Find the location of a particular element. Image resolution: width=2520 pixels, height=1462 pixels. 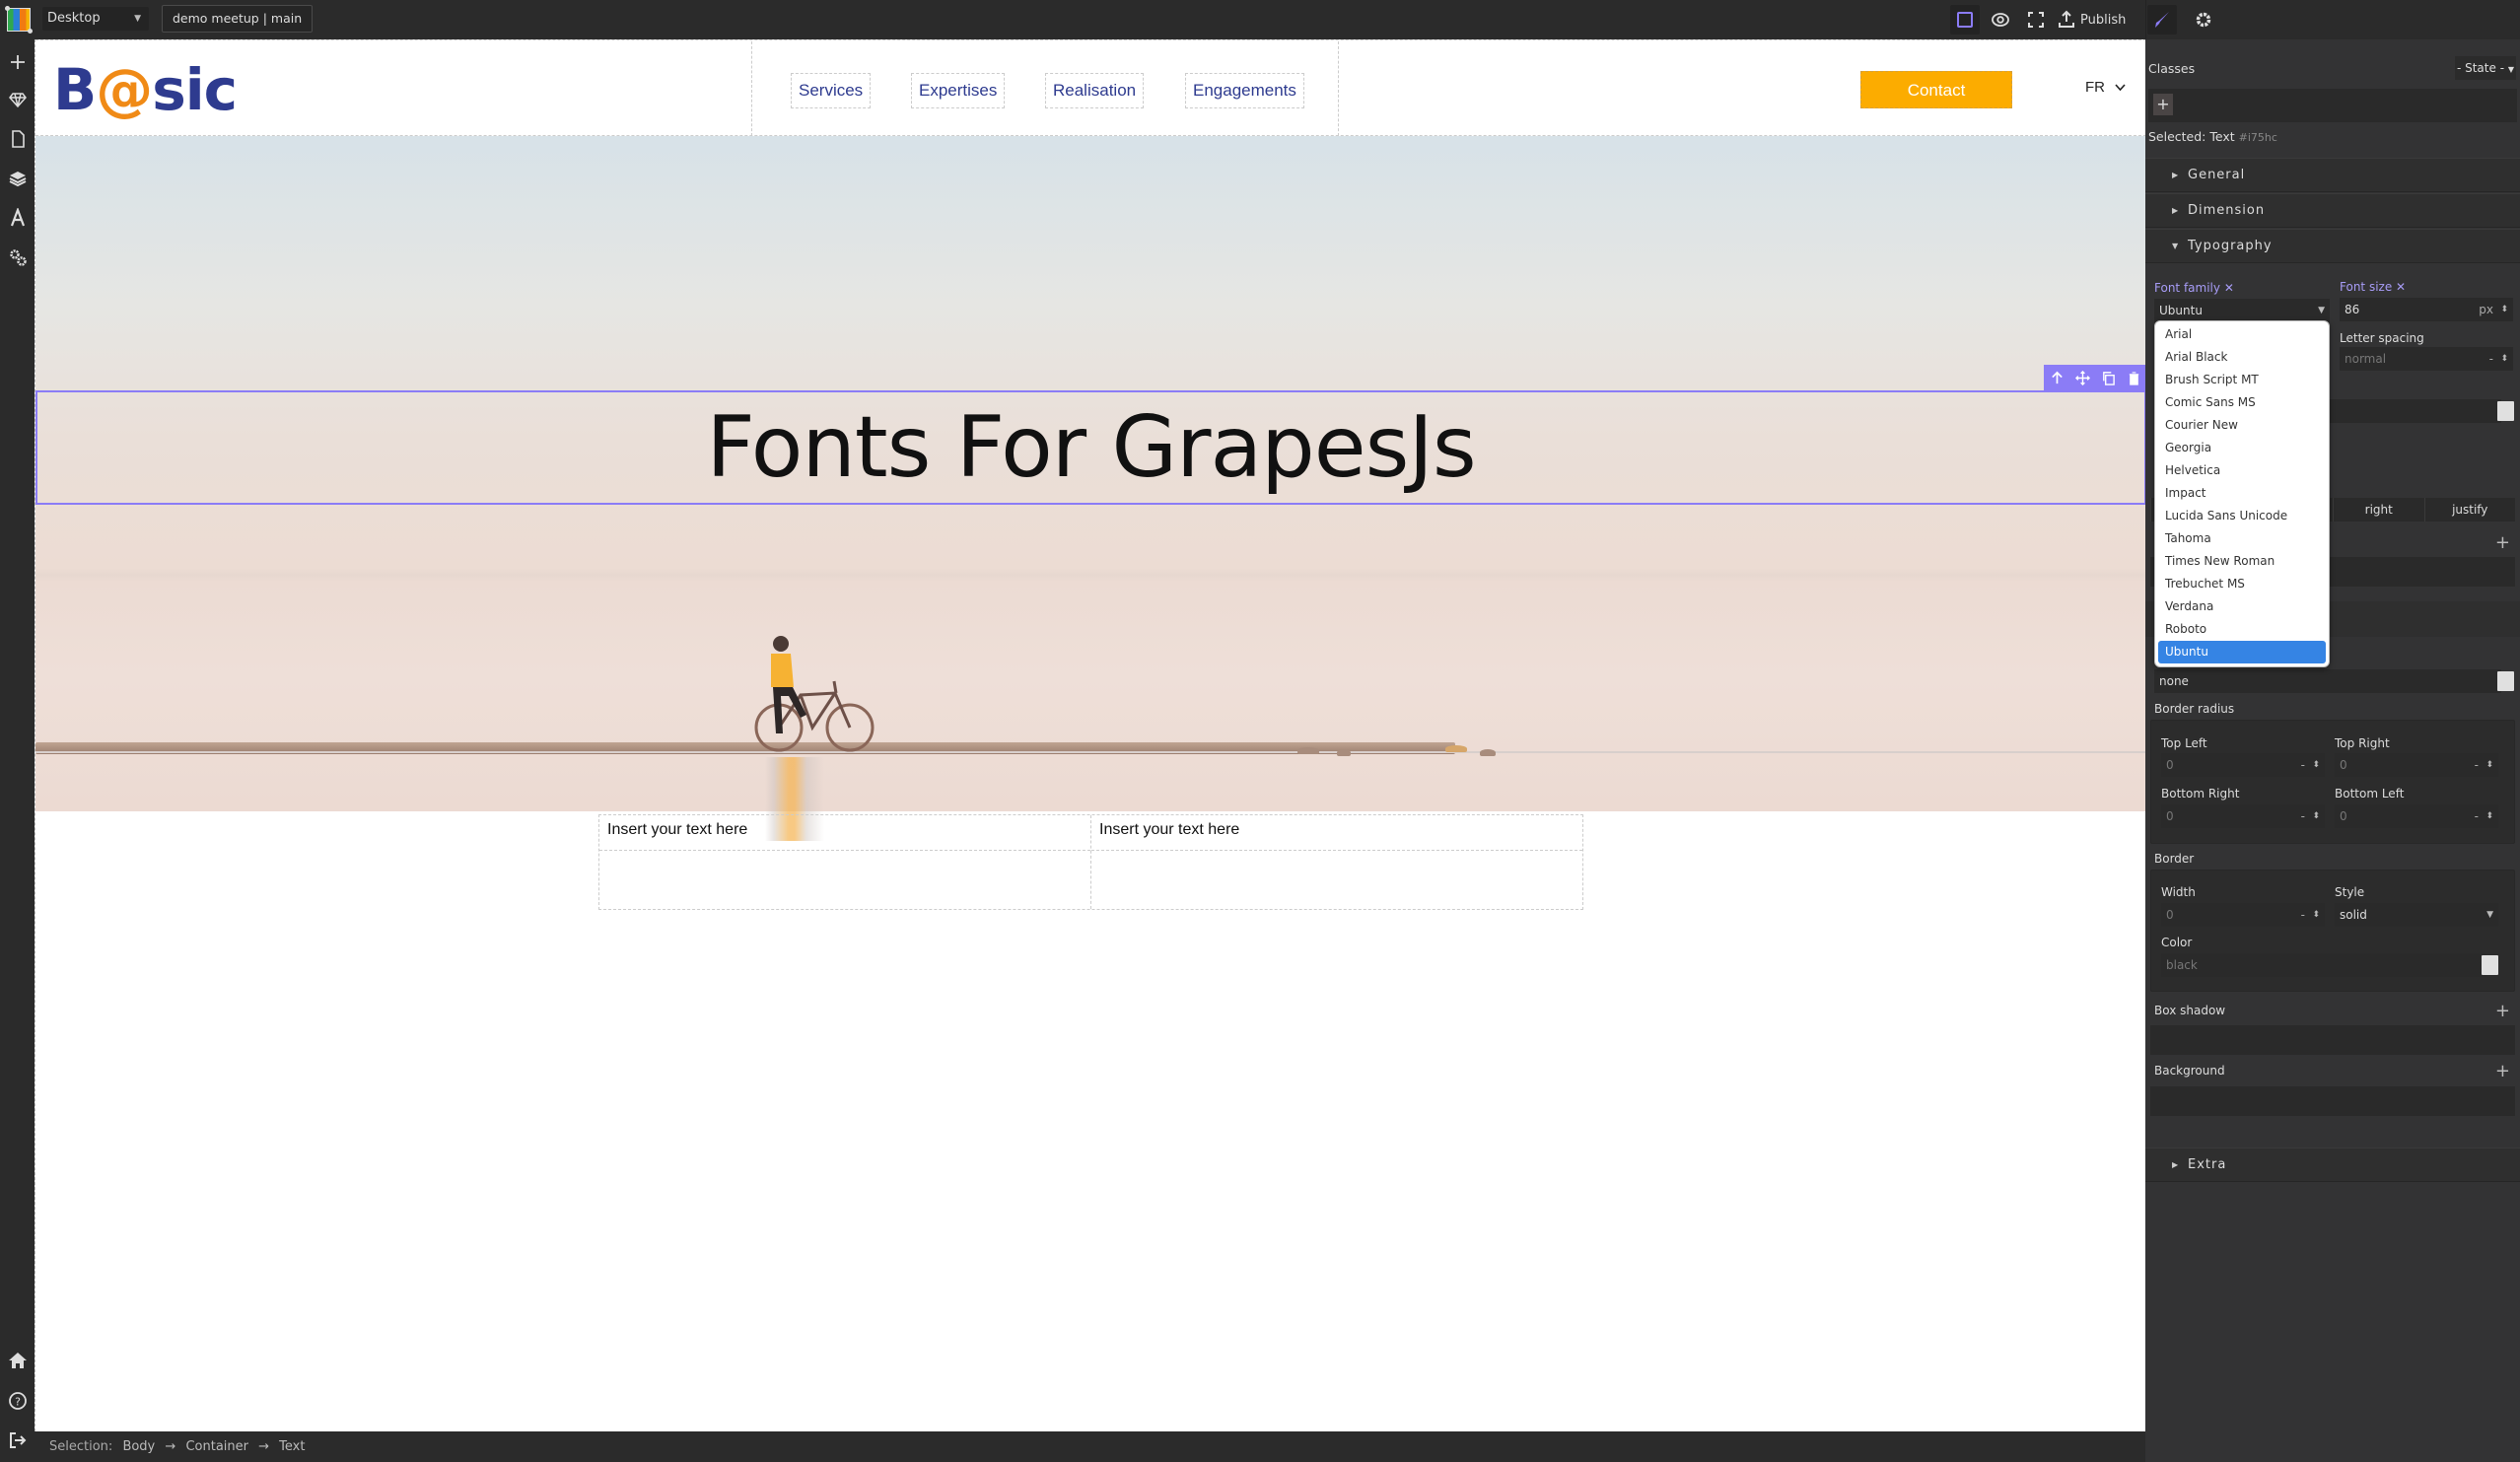

border-width-input: 0 - ⬍ is located at coordinates (2243, 915).